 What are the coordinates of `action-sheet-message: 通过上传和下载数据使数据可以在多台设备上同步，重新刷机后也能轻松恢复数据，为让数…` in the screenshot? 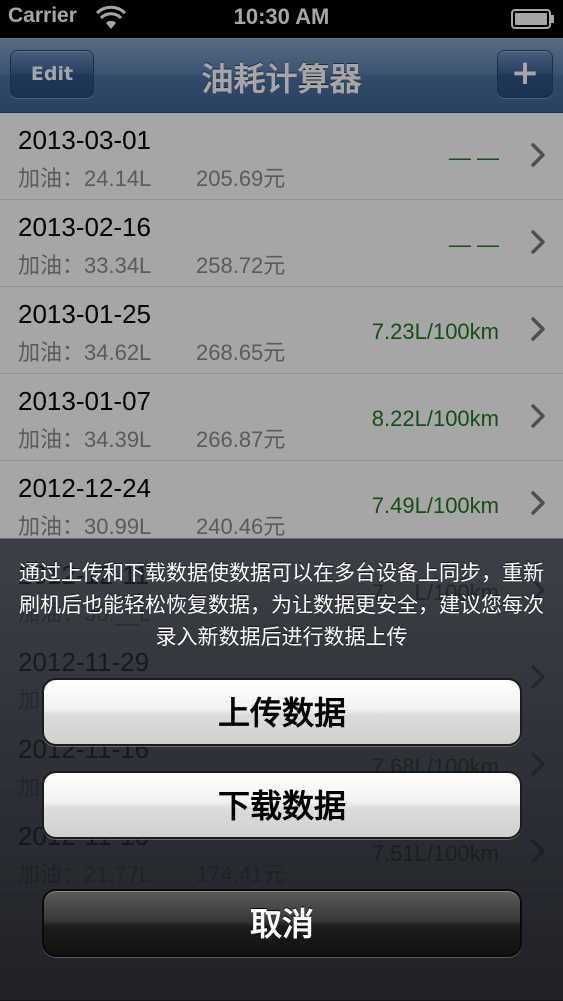 It's located at (281, 605).